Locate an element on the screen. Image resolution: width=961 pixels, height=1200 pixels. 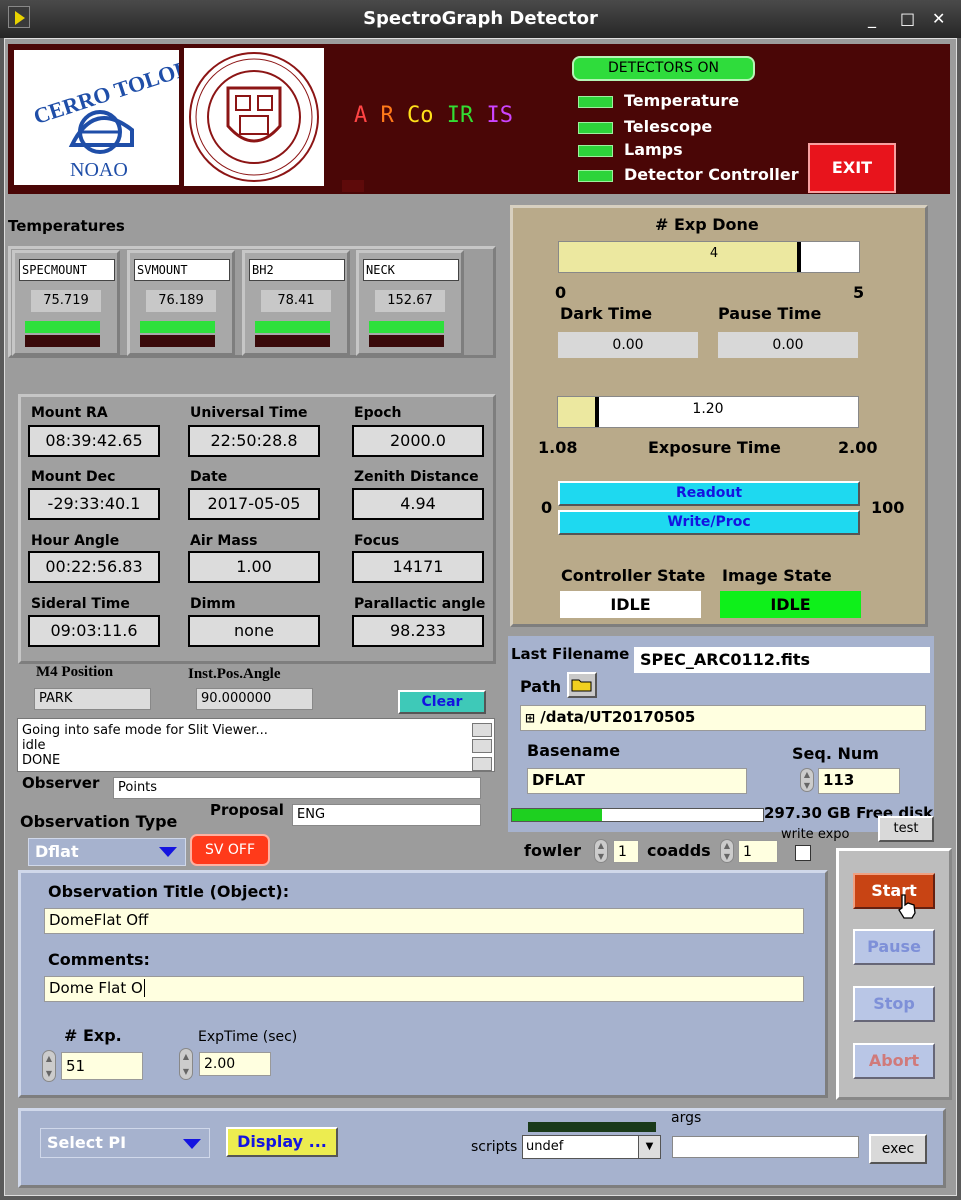
parallactic-angle-label: Parallactic angle is located at coordinates (420, 604).